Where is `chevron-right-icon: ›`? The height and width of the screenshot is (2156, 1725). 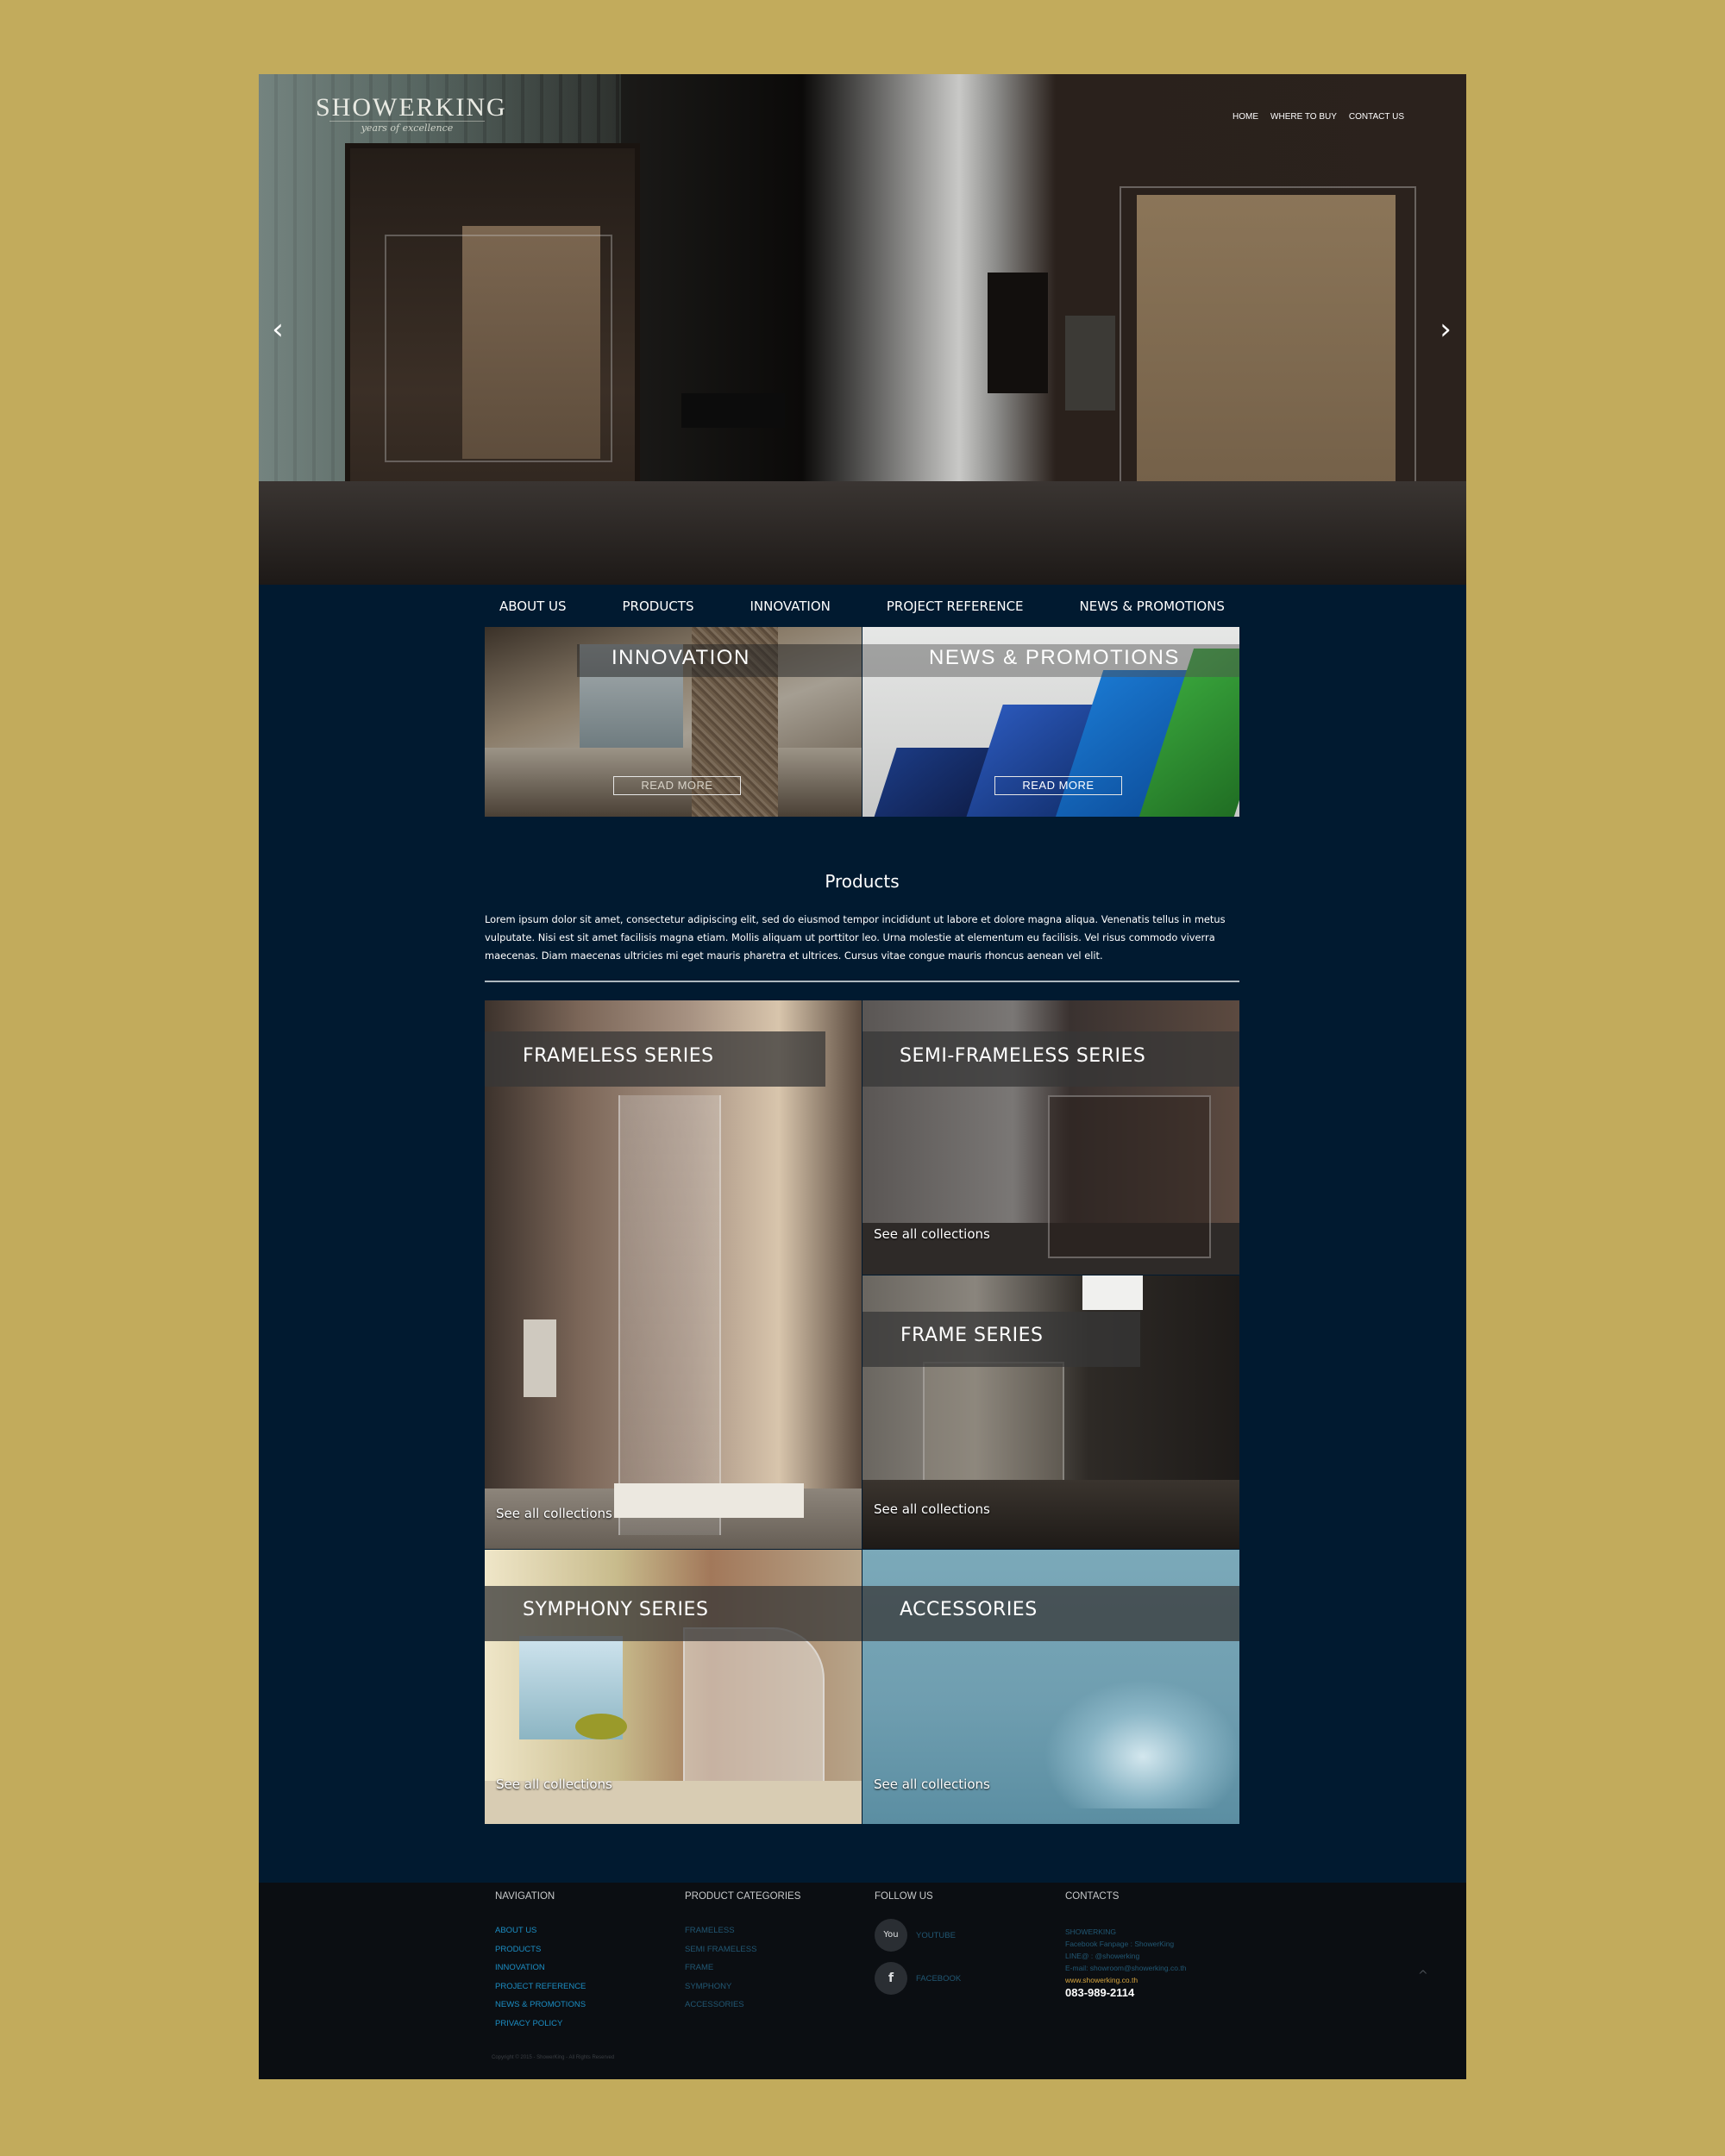 chevron-right-icon: › is located at coordinates (1445, 329).